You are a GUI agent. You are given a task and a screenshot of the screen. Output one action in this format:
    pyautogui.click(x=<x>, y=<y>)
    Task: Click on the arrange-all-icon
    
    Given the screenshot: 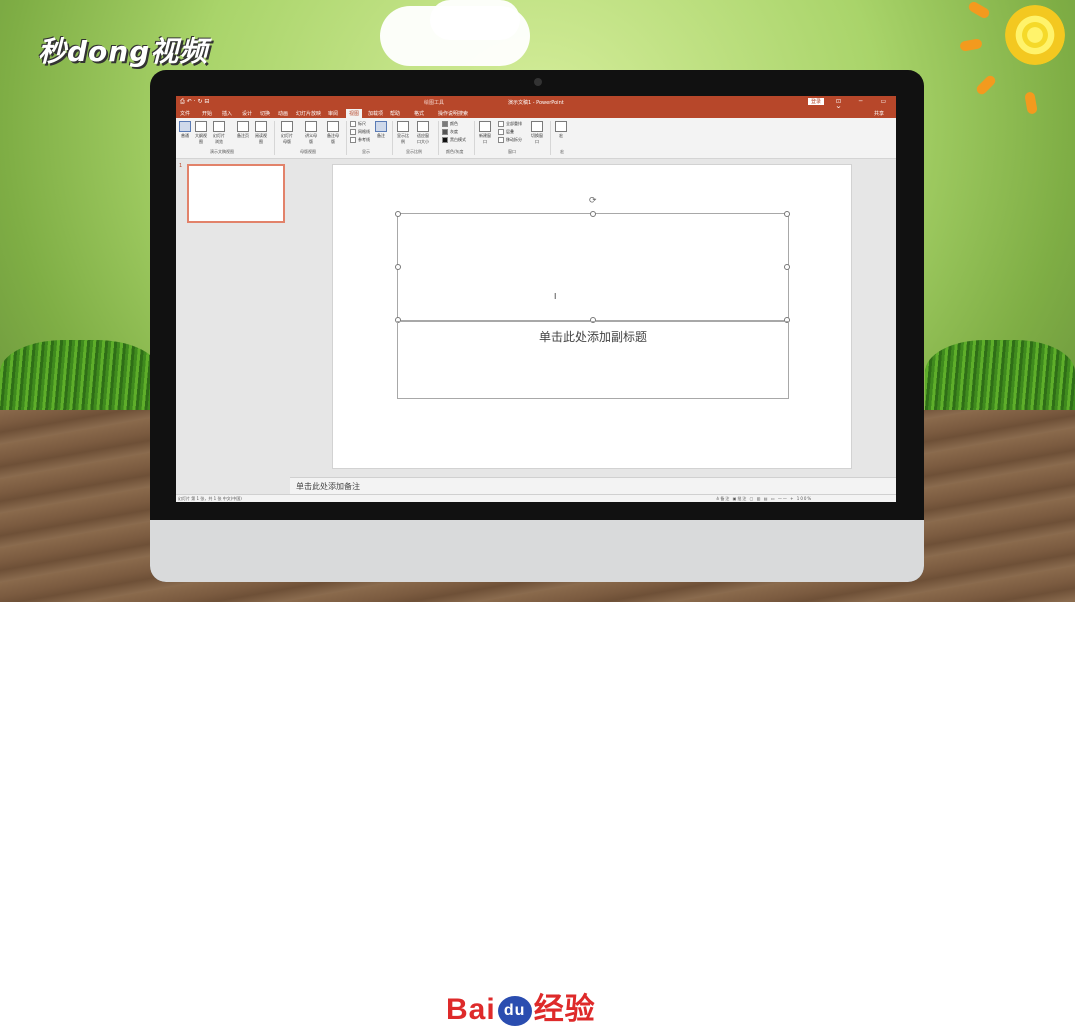 What is the action you would take?
    pyautogui.click(x=501, y=124)
    